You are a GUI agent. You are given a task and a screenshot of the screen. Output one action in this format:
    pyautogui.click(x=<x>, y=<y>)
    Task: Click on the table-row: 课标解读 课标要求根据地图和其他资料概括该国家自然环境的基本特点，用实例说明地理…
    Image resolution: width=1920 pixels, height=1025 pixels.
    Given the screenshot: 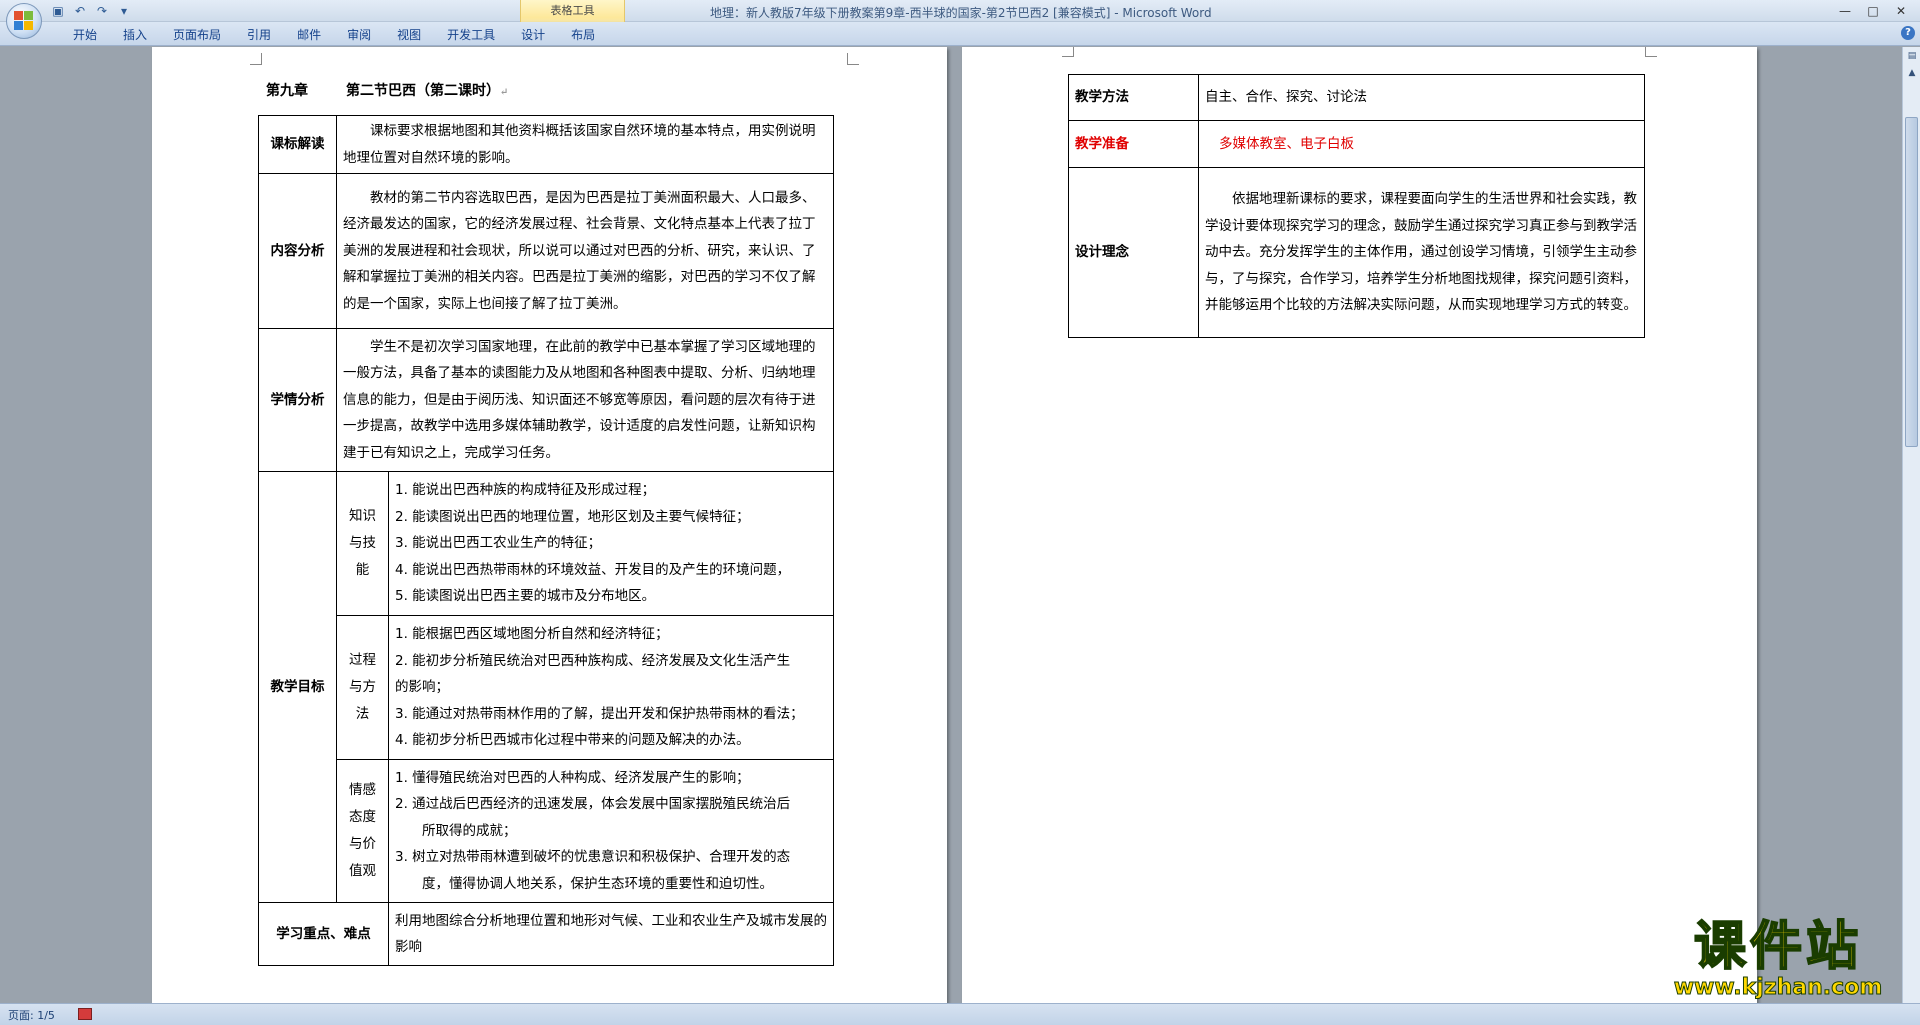 What is the action you would take?
    pyautogui.click(x=546, y=144)
    